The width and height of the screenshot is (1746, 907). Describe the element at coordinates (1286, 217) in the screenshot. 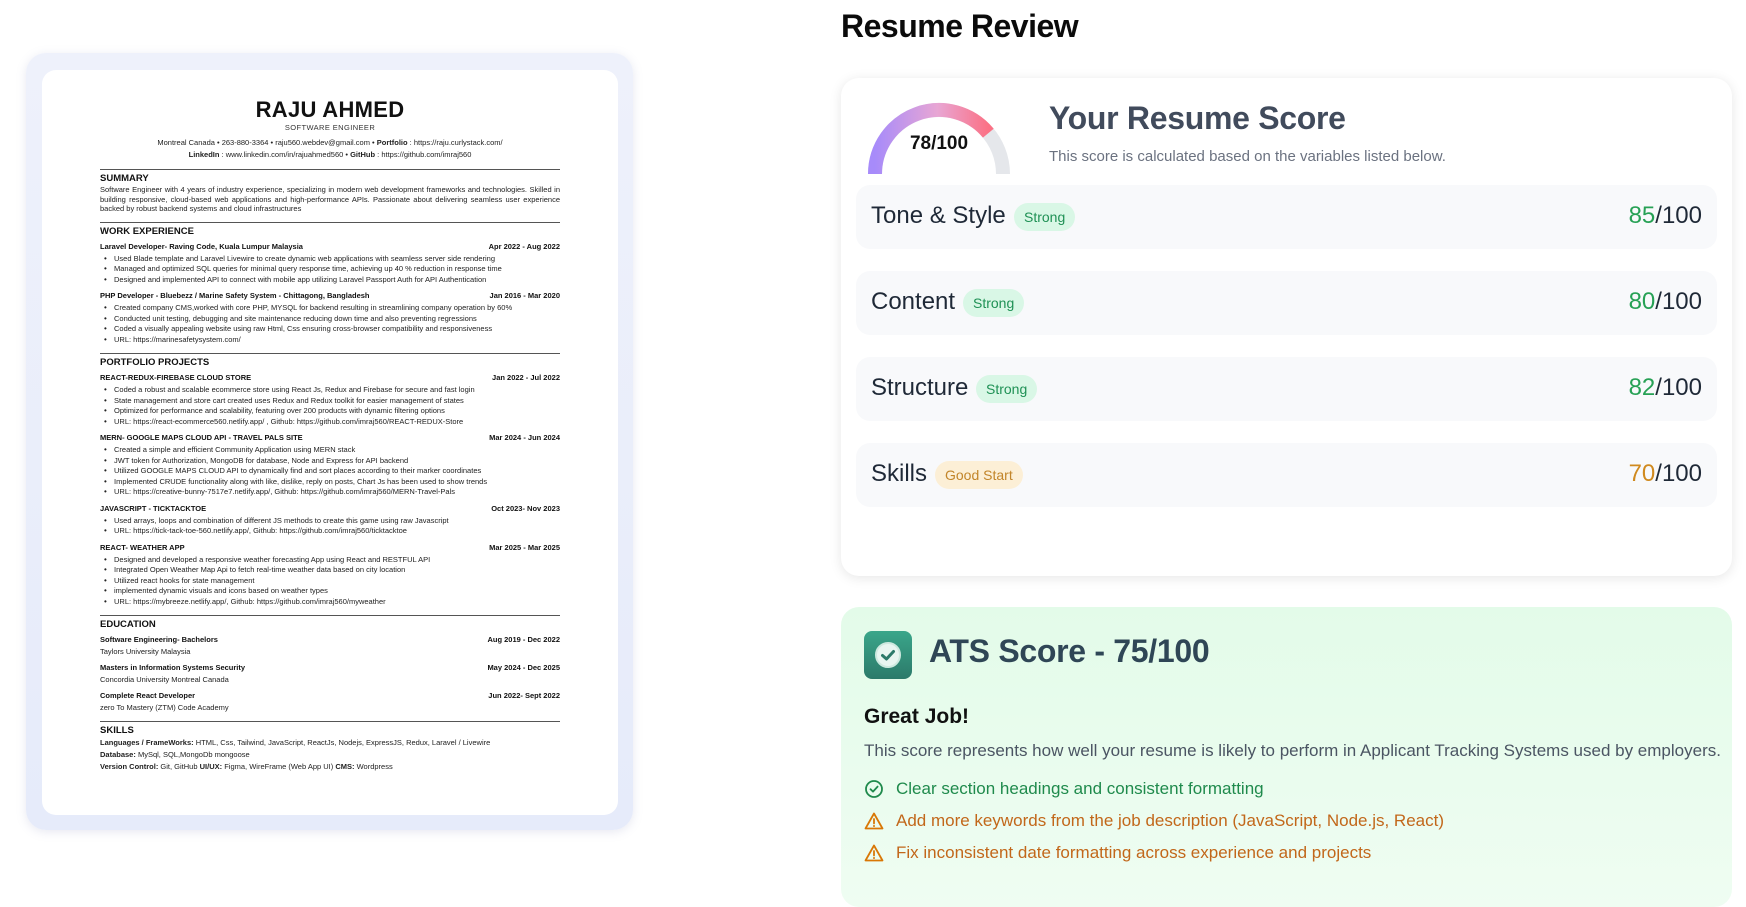

I see `category-row: Tone & Style Strong 85/100` at that location.